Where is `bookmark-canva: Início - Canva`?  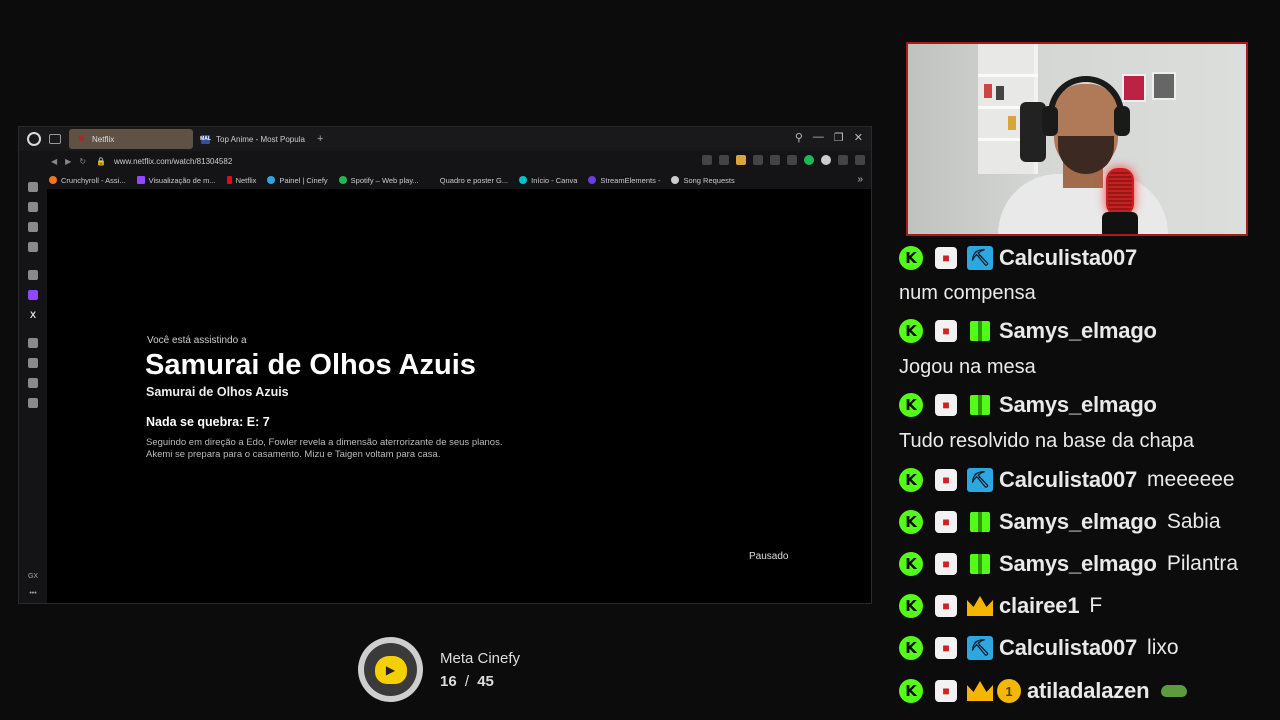
bookmark-canva: Início - Canva is located at coordinates (548, 180).